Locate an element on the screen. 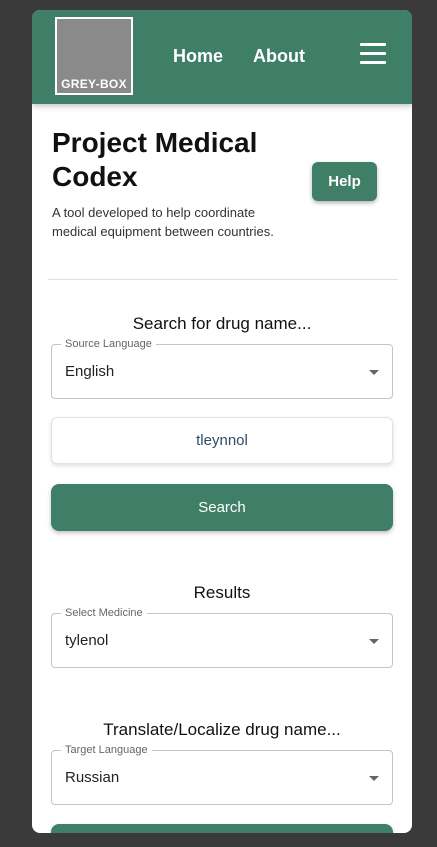 The width and height of the screenshot is (437, 847). select-medicine-value: tylenol is located at coordinates (87, 640).